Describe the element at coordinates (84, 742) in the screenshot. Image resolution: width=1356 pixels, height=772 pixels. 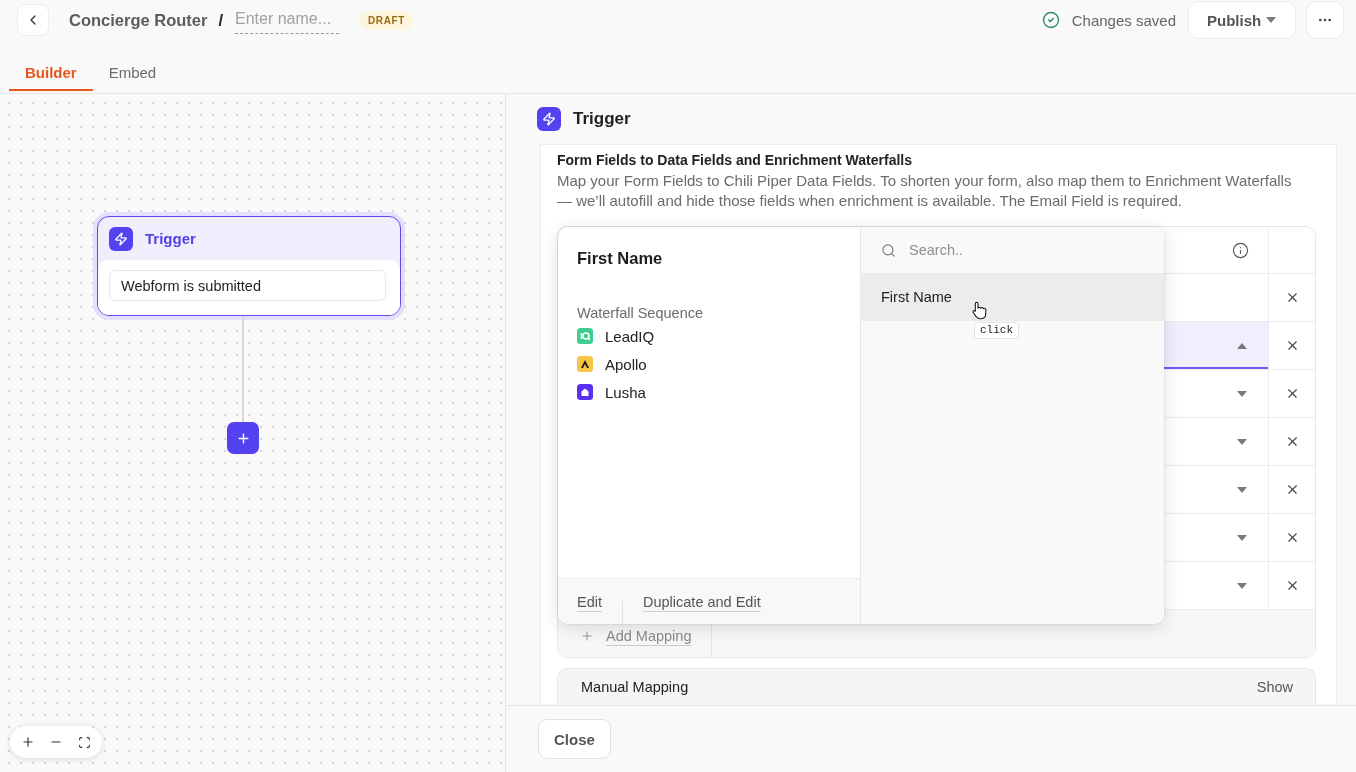
I see `frame-corners-icon` at that location.